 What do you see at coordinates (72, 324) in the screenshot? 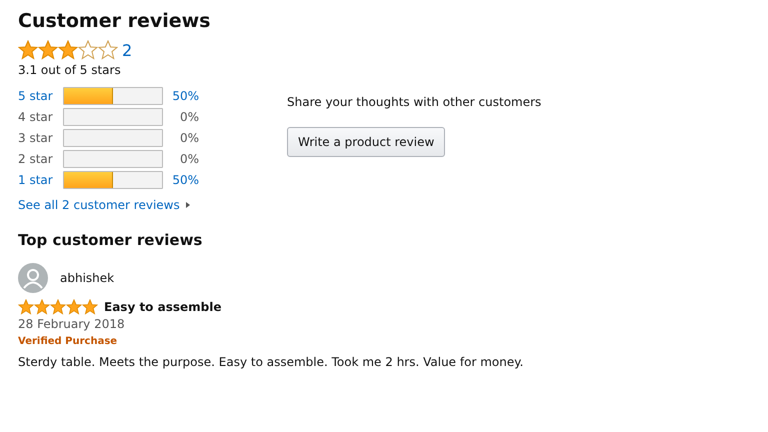
I see `review-date: 28 February 2018` at bounding box center [72, 324].